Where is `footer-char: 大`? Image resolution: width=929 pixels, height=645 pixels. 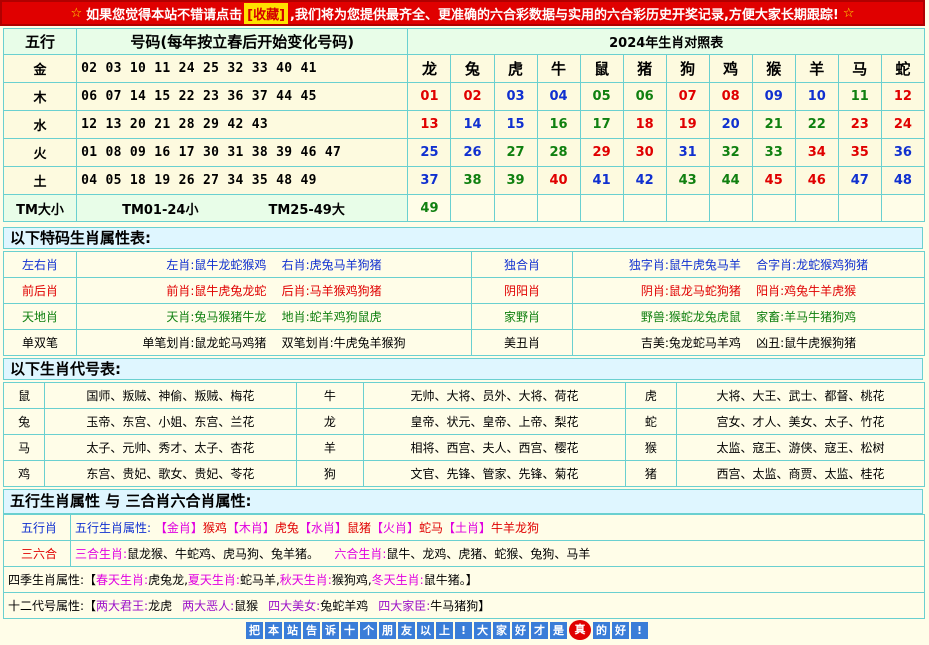 footer-char: 大 is located at coordinates (482, 630).